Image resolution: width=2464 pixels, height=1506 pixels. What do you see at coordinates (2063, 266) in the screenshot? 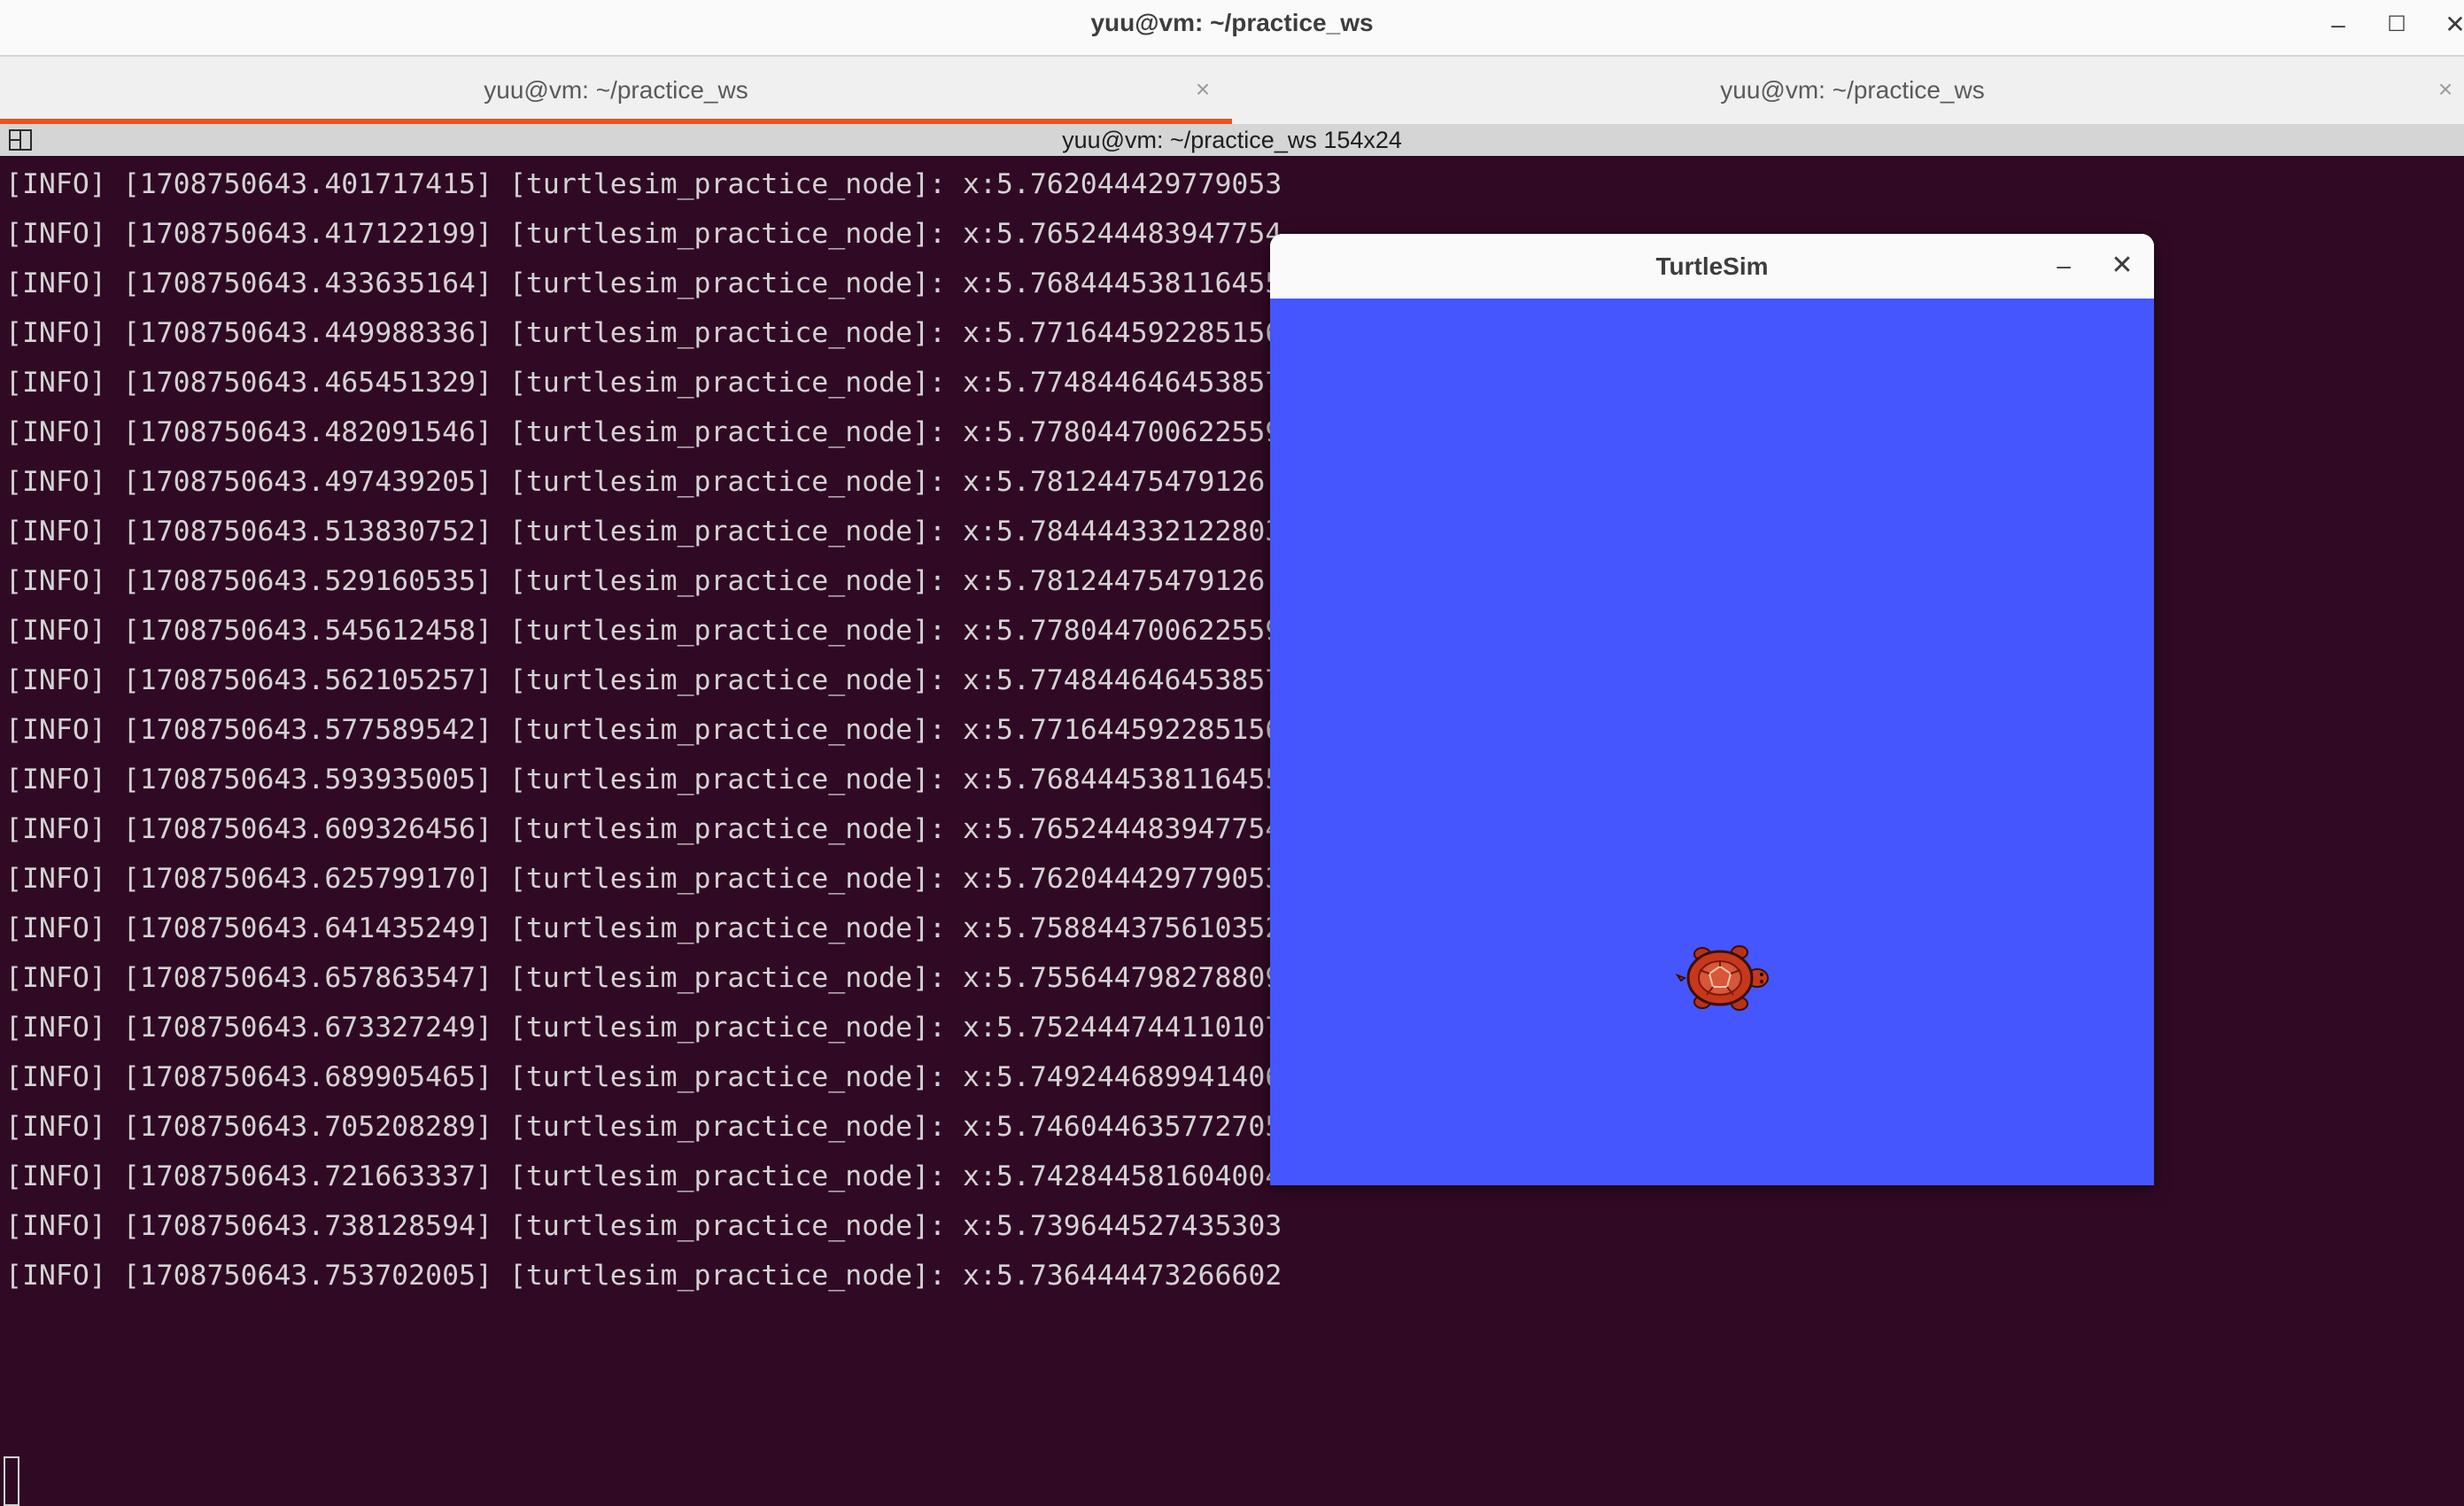
I see `turtlesim-minimize-button: –` at bounding box center [2063, 266].